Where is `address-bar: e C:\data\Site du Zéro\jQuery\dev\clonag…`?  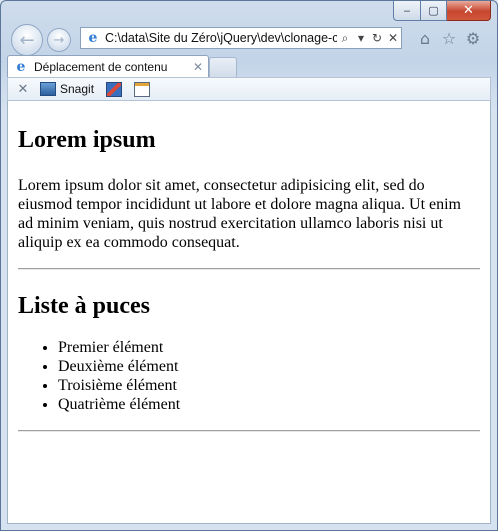 address-bar: e C:\data\Site du Zéro\jQuery\dev\clonag… is located at coordinates (241, 38).